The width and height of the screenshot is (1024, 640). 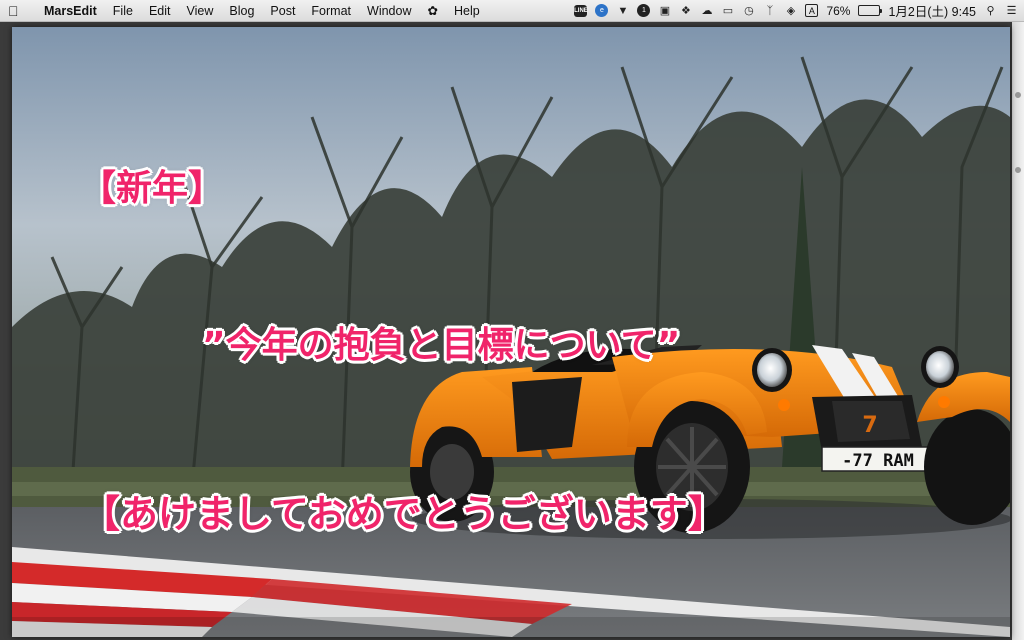 What do you see at coordinates (727, 10) in the screenshot?
I see `airplay-icon: ▭` at bounding box center [727, 10].